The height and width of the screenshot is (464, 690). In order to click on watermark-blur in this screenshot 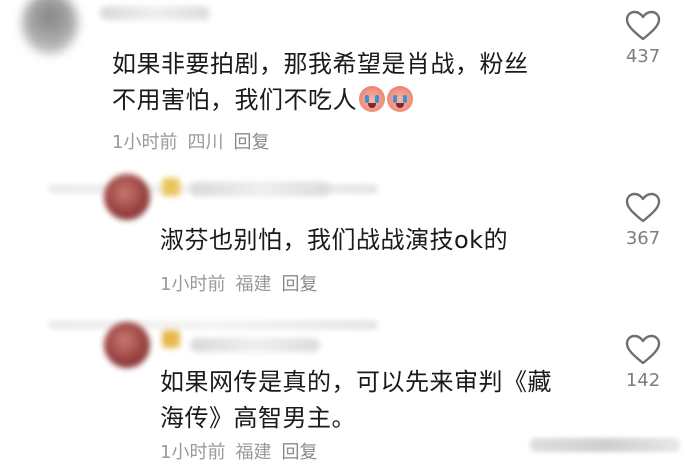, I will do `click(605, 445)`.